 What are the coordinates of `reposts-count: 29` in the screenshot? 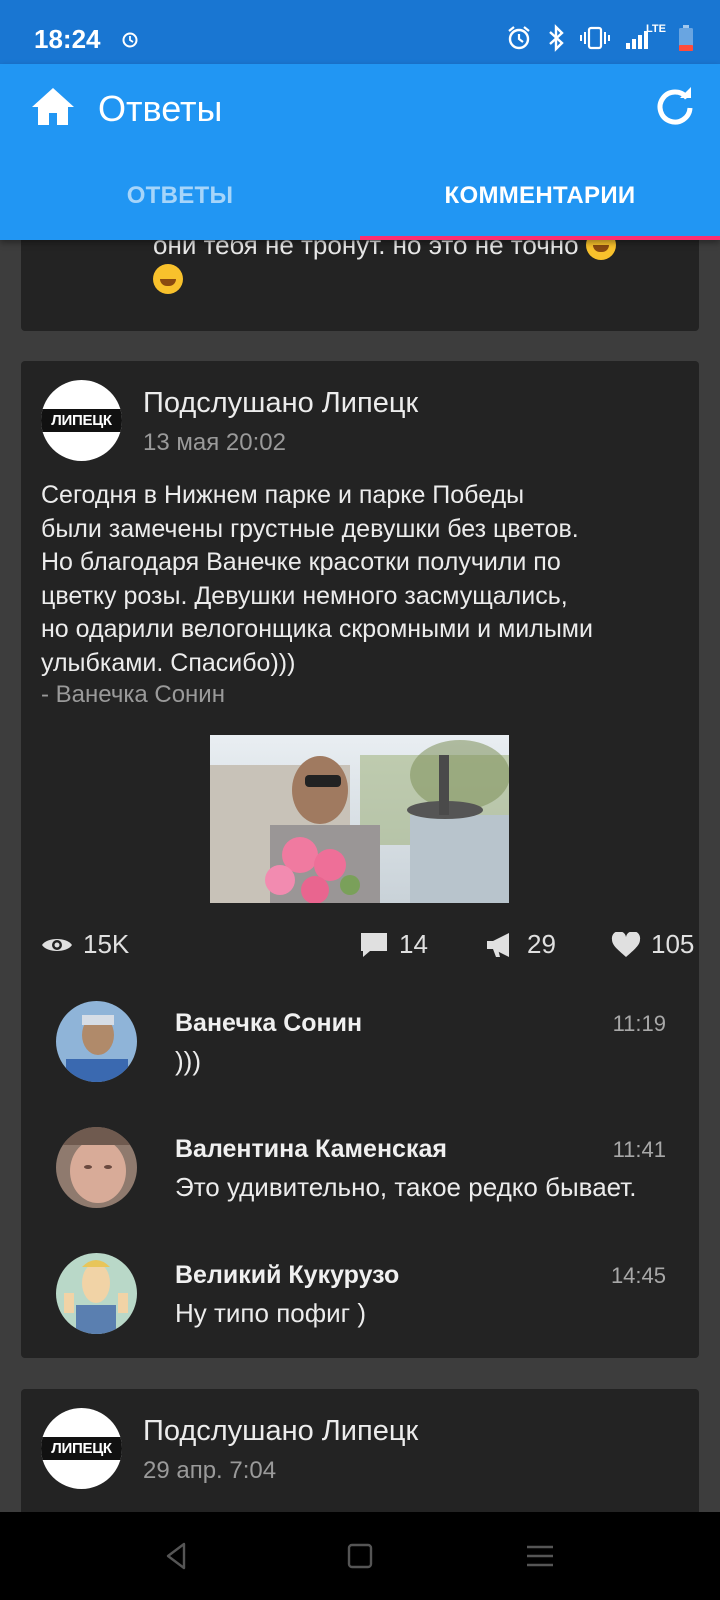 It's located at (541, 944).